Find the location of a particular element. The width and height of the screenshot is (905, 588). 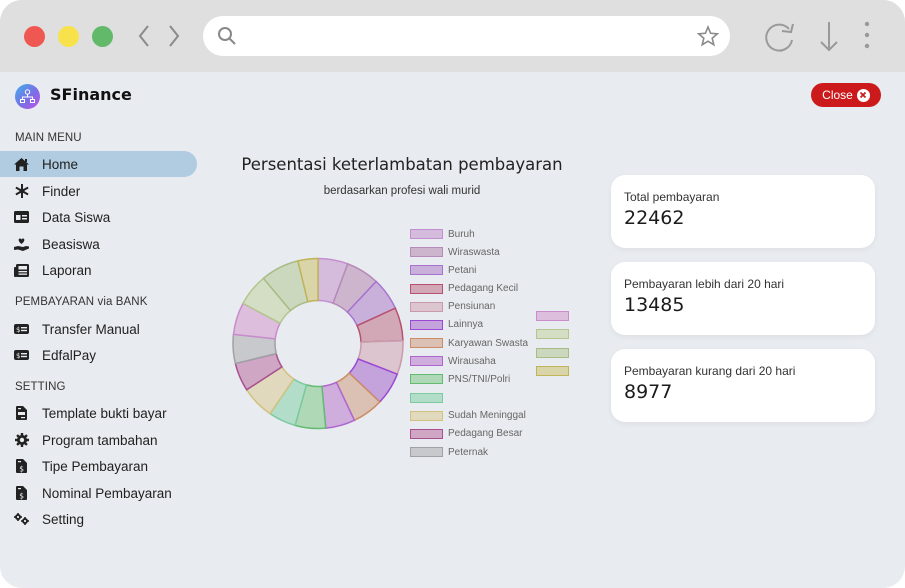

stat-value: 13485 is located at coordinates (654, 305).